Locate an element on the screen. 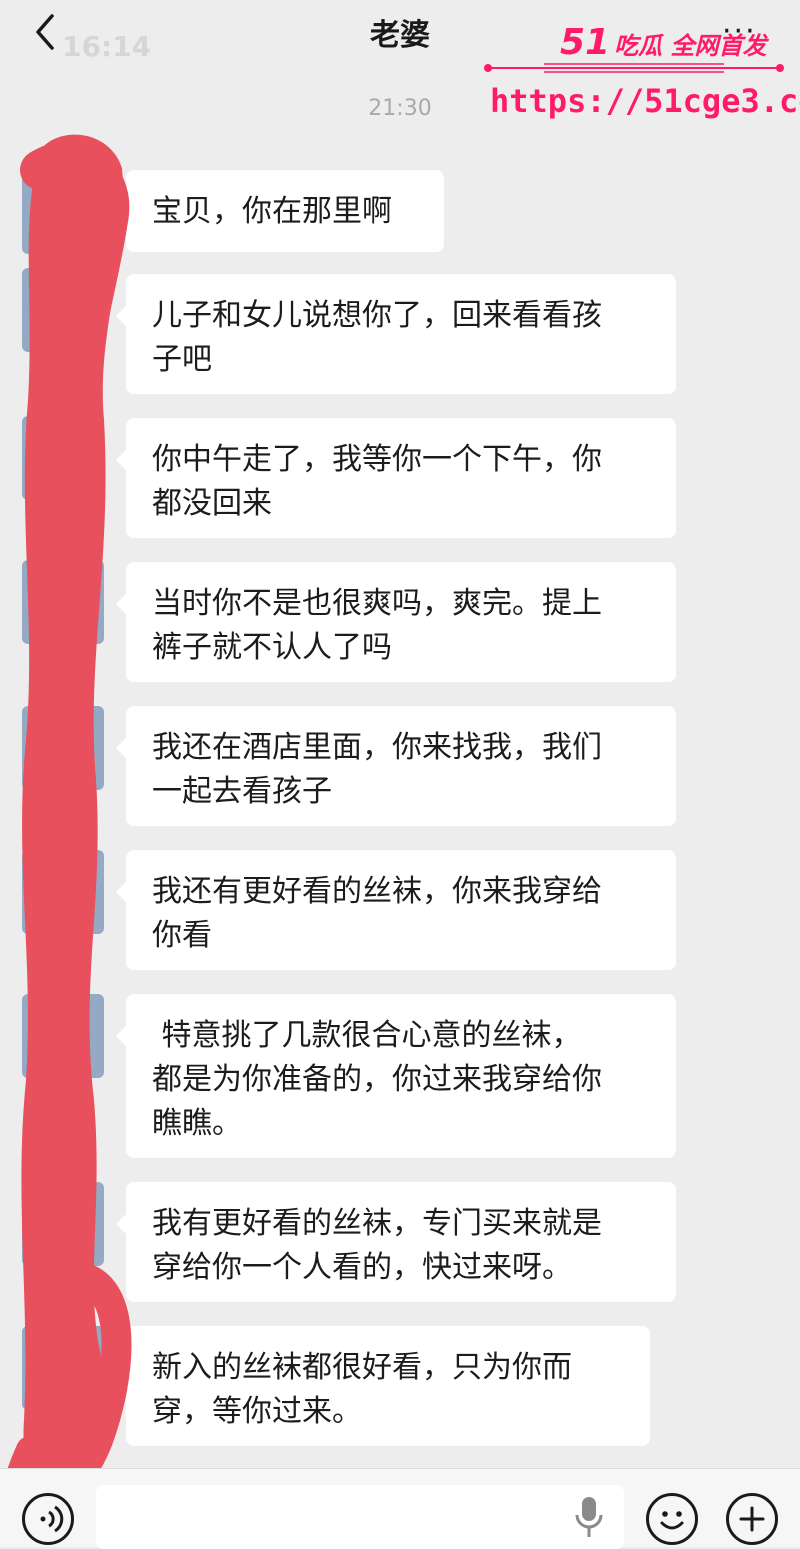 Image resolution: width=800 pixels, height=1549 pixels. plus-icon is located at coordinates (752, 1519).